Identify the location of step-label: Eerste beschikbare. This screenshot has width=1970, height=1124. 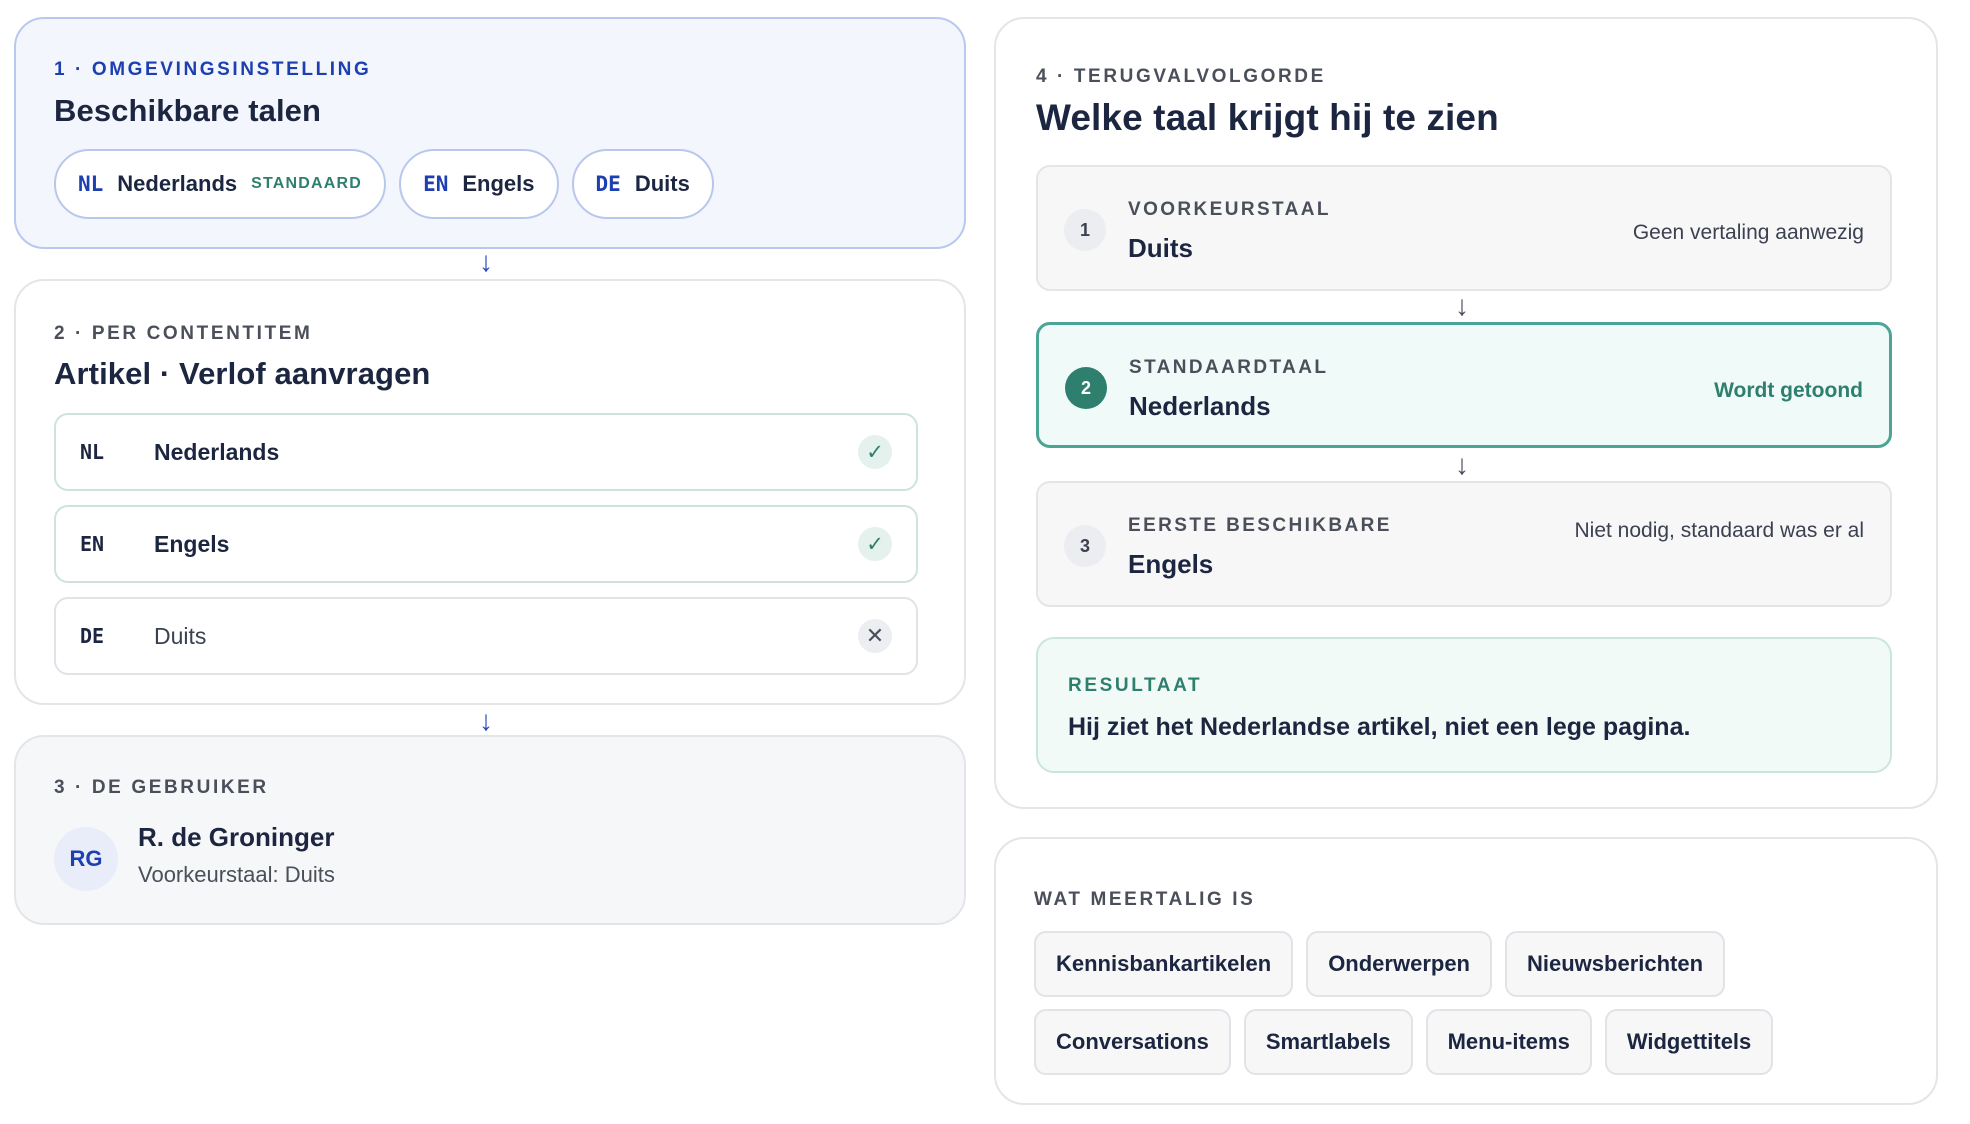
(1260, 525).